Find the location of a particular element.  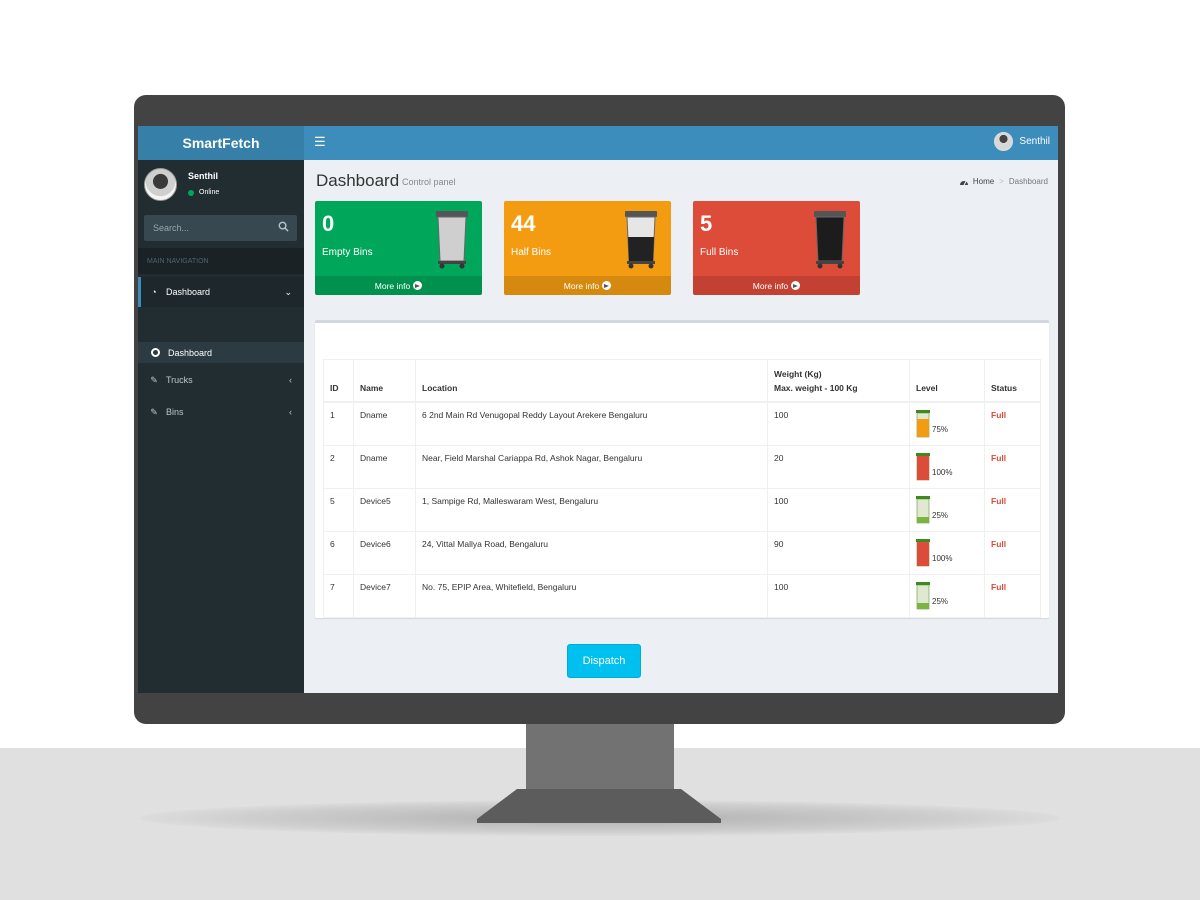

cell-id: 1 is located at coordinates (338, 423).